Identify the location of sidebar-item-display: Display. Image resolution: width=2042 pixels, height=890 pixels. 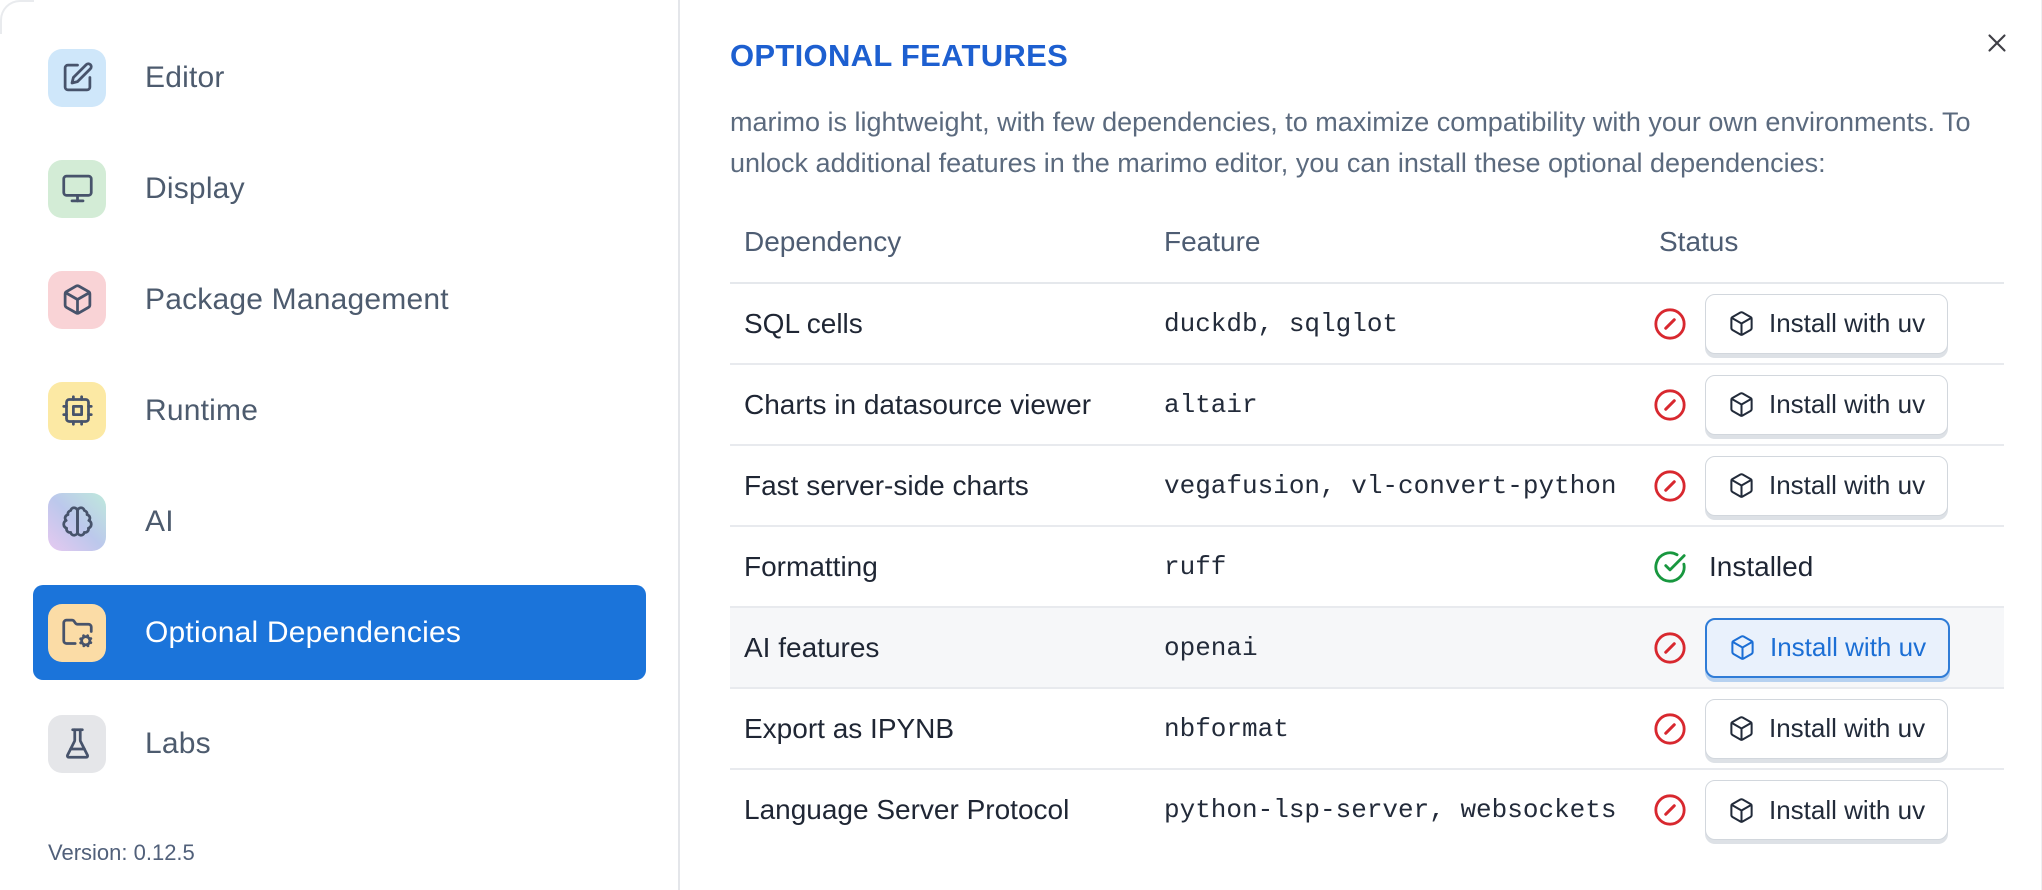
(339, 188).